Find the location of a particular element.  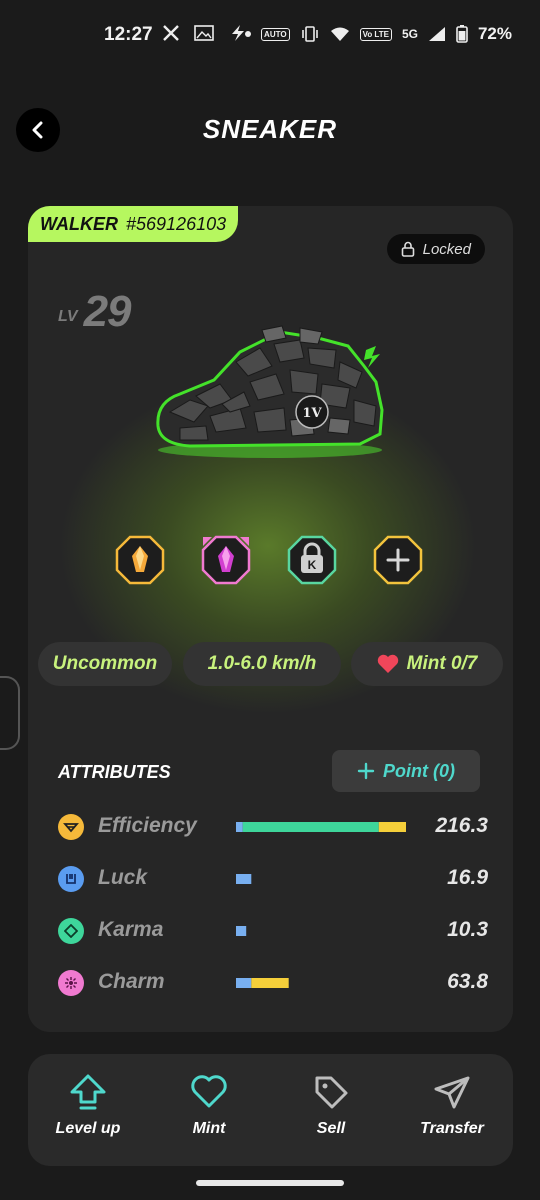

vibrate-icon is located at coordinates (309, 34).